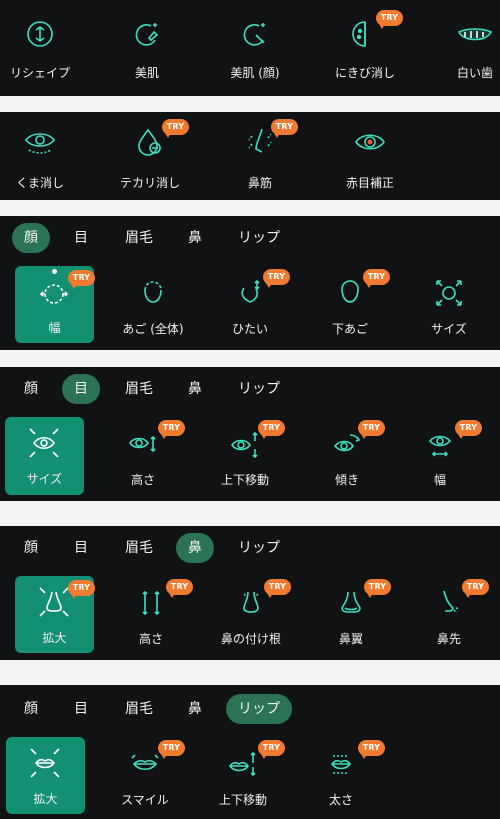 Image resolution: width=500 pixels, height=819 pixels. Describe the element at coordinates (54, 328) in the screenshot. I see `tool-label: 幅` at that location.